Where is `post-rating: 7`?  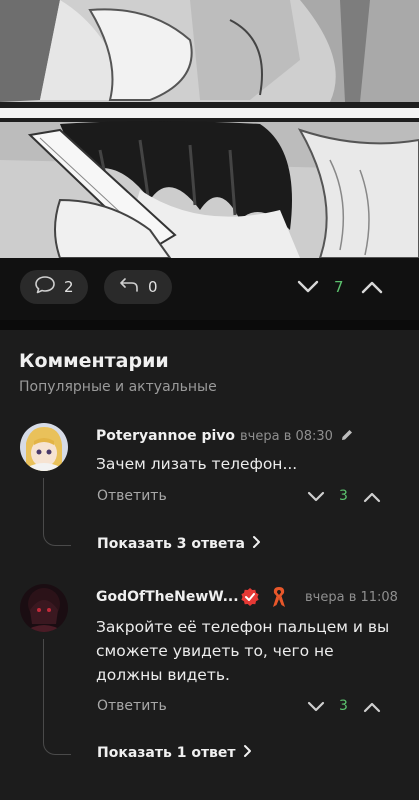 post-rating: 7 is located at coordinates (339, 287).